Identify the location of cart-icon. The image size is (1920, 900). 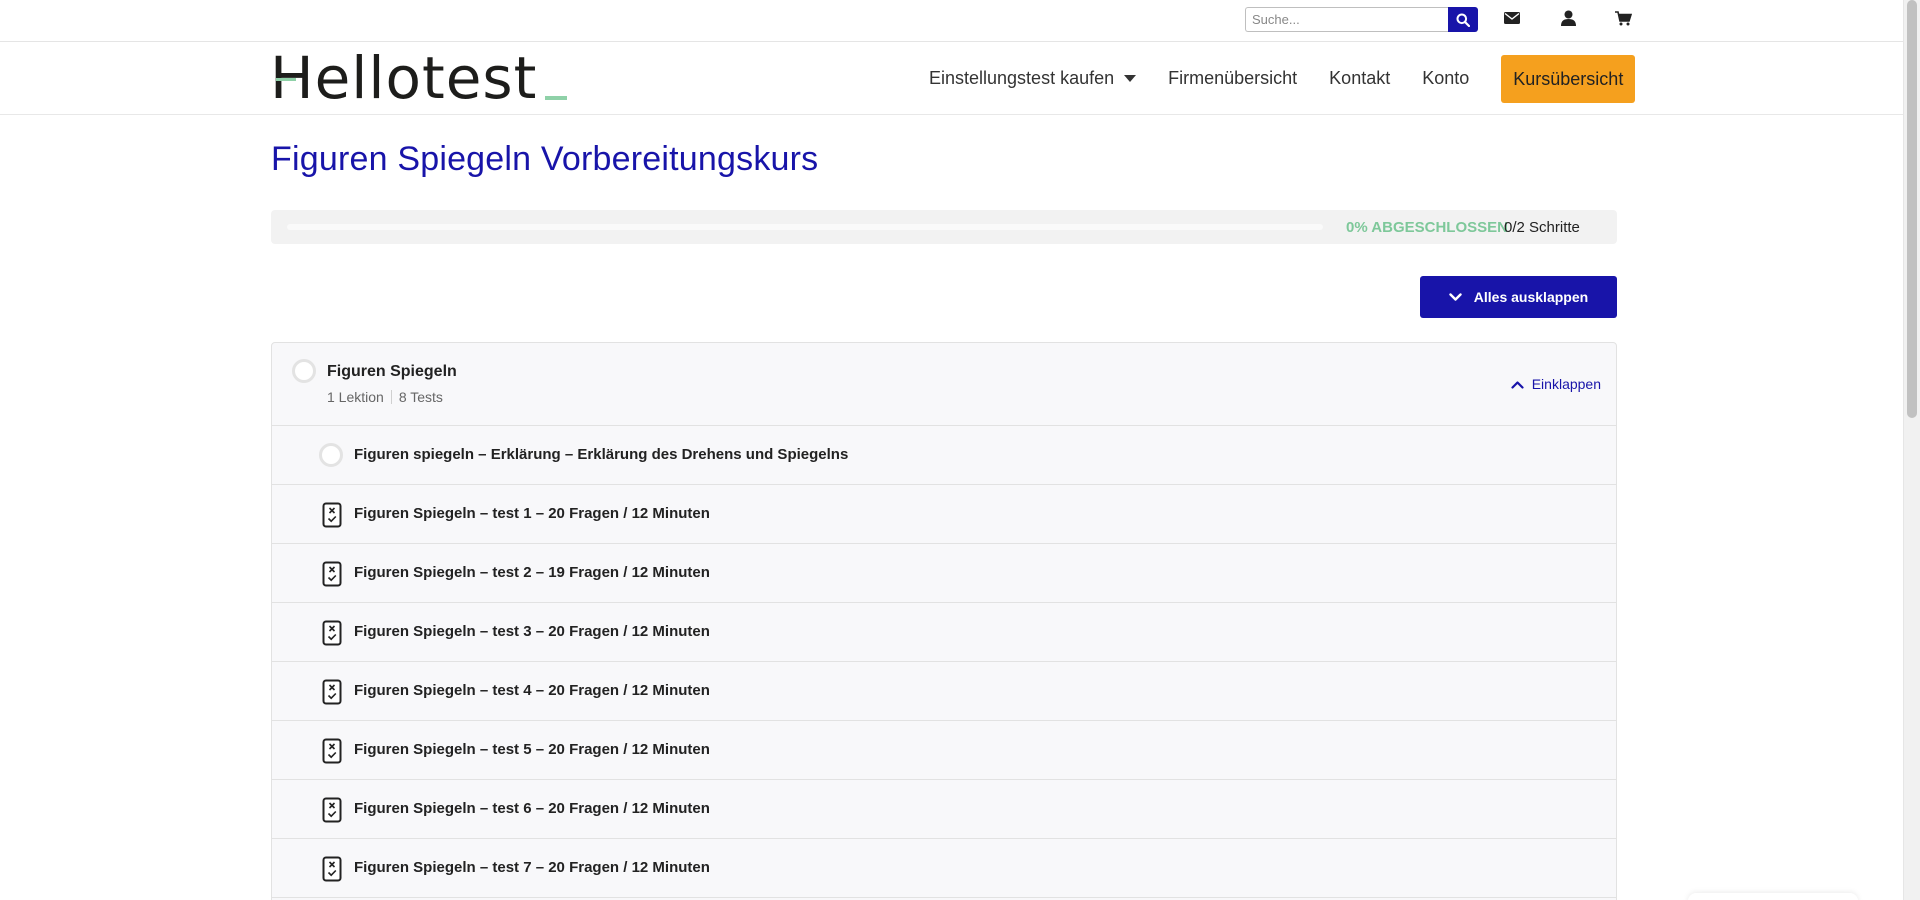
(1623, 17).